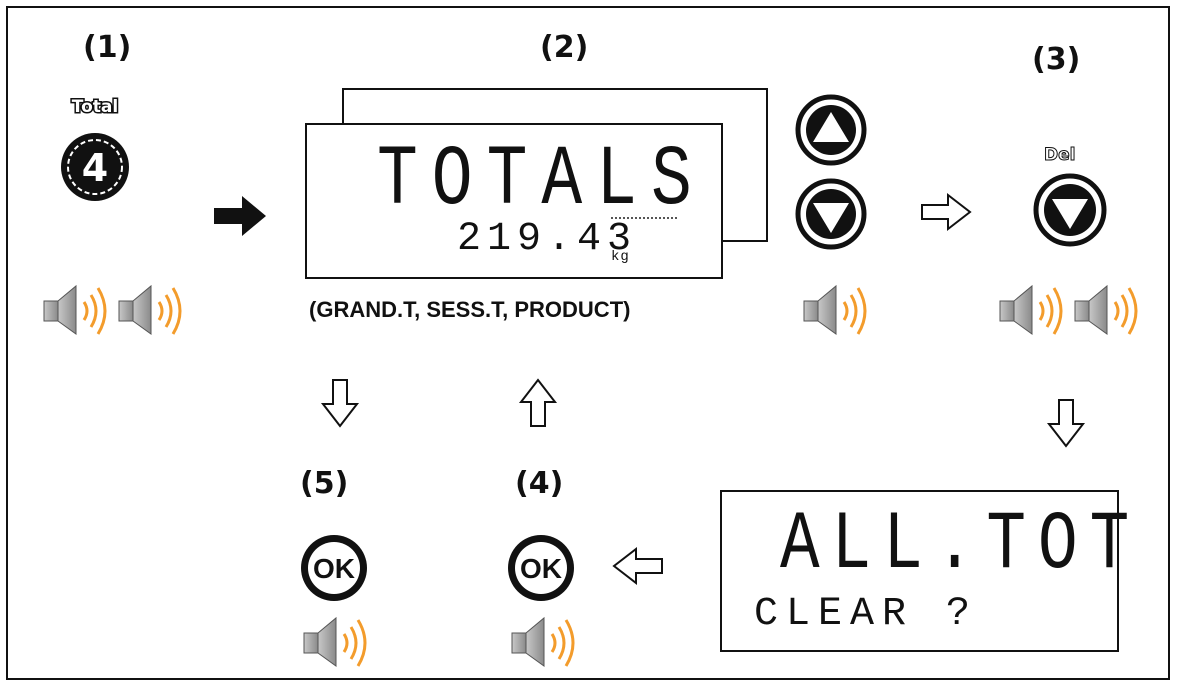 The image size is (1180, 686). What do you see at coordinates (564, 47) in the screenshot?
I see `step-2-label: (2)` at bounding box center [564, 47].